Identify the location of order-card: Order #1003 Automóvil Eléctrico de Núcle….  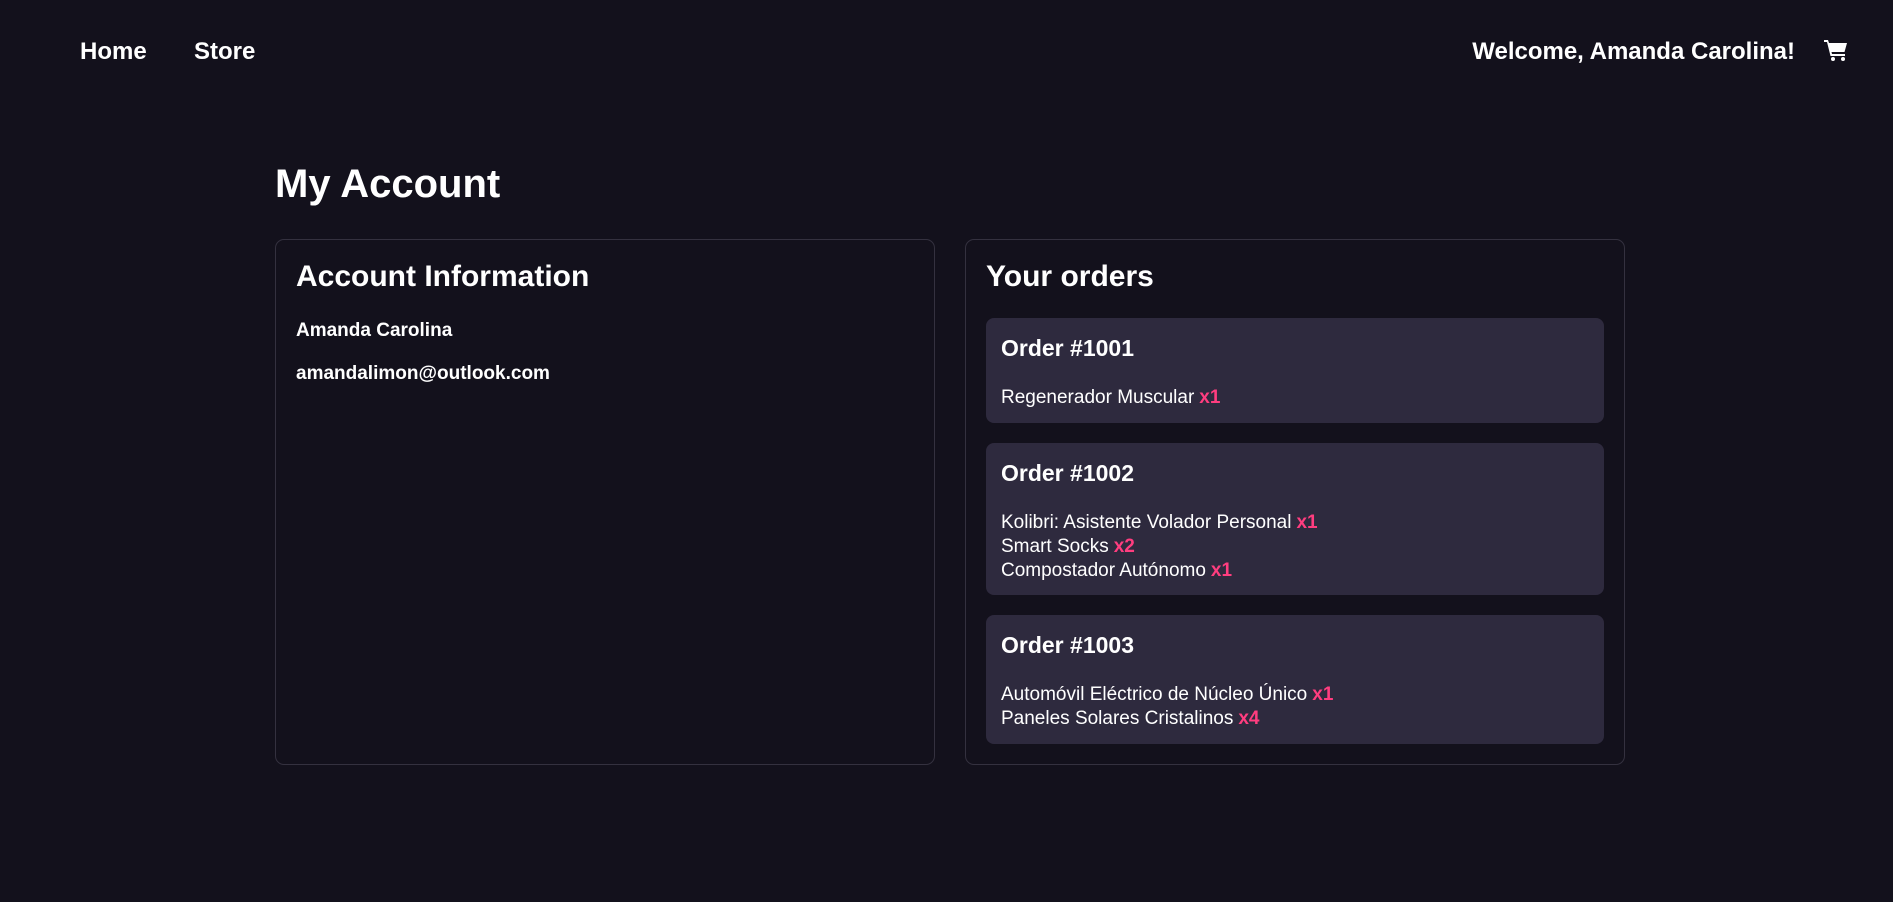
(1295, 679).